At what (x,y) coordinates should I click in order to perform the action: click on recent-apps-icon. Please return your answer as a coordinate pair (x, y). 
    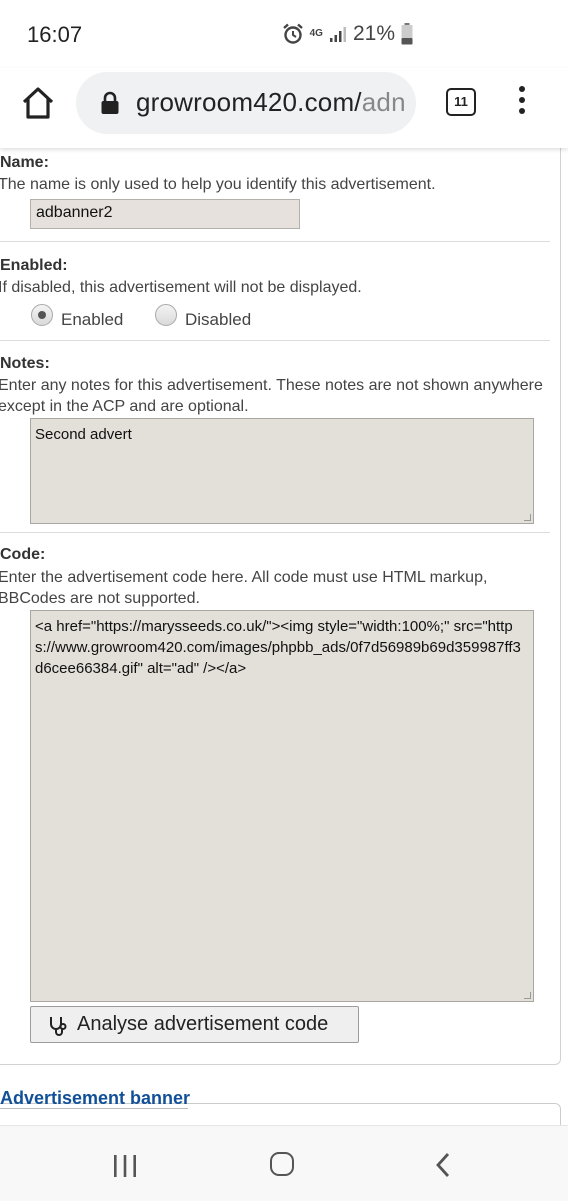
    Looking at the image, I should click on (125, 1166).